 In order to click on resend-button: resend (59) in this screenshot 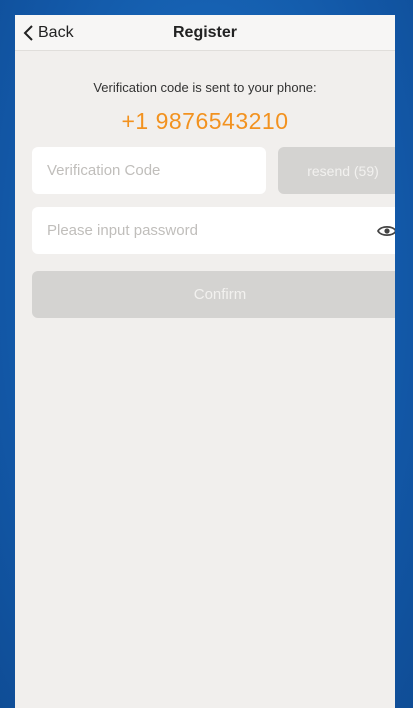, I will do `click(336, 170)`.